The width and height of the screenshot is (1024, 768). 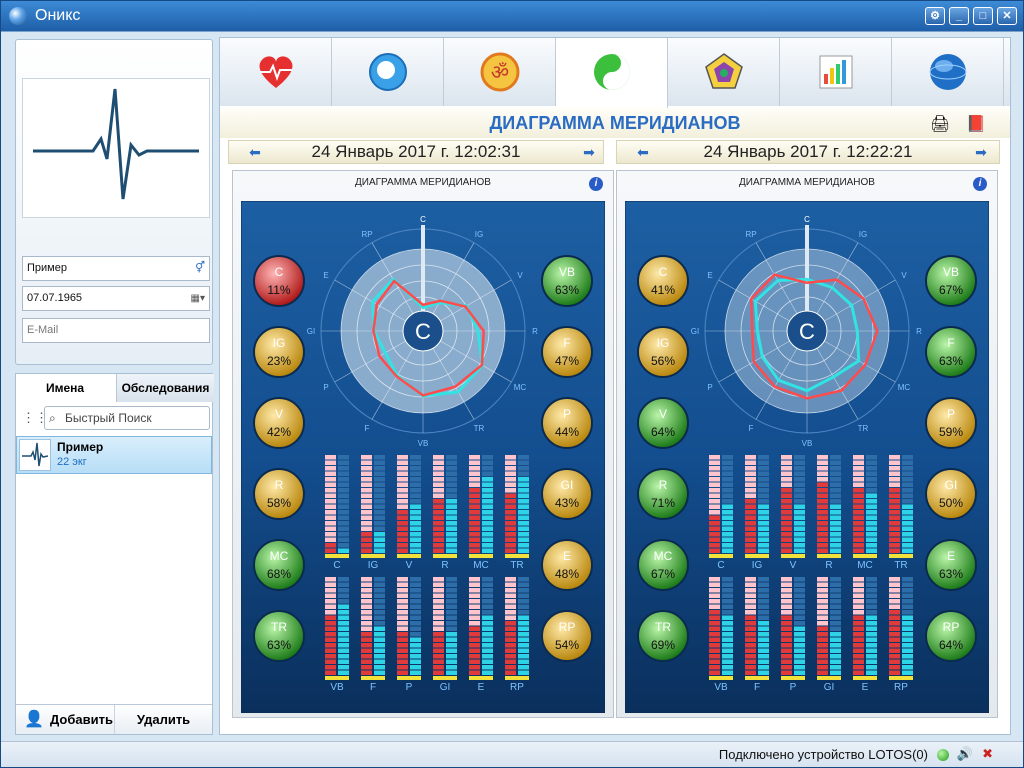 What do you see at coordinates (951, 565) in the screenshot?
I see `meridian-badge-e: E 63%` at bounding box center [951, 565].